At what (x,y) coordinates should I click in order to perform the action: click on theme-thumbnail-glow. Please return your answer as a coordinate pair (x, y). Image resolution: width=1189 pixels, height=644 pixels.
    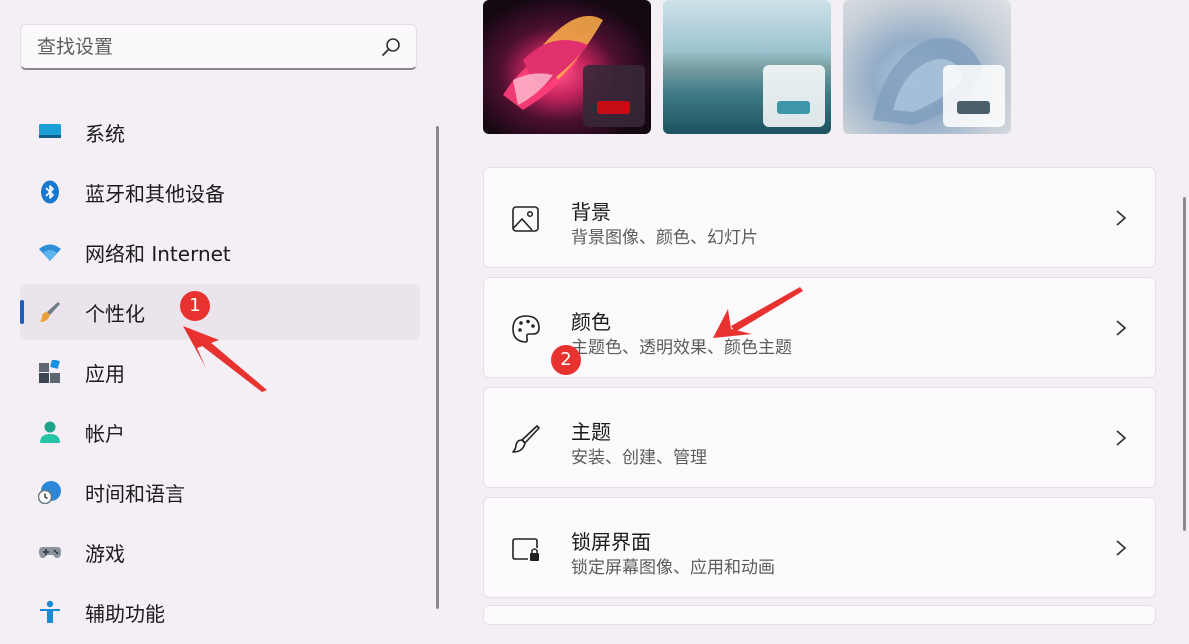
    Looking at the image, I should click on (927, 67).